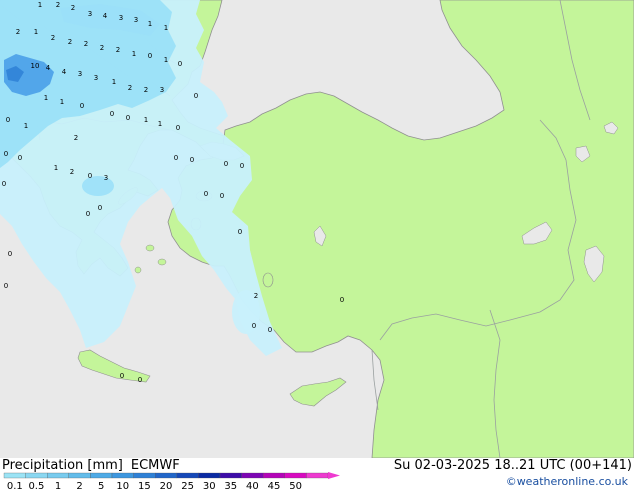  I want to click on legend-tick-label: 5, so click(101, 485).